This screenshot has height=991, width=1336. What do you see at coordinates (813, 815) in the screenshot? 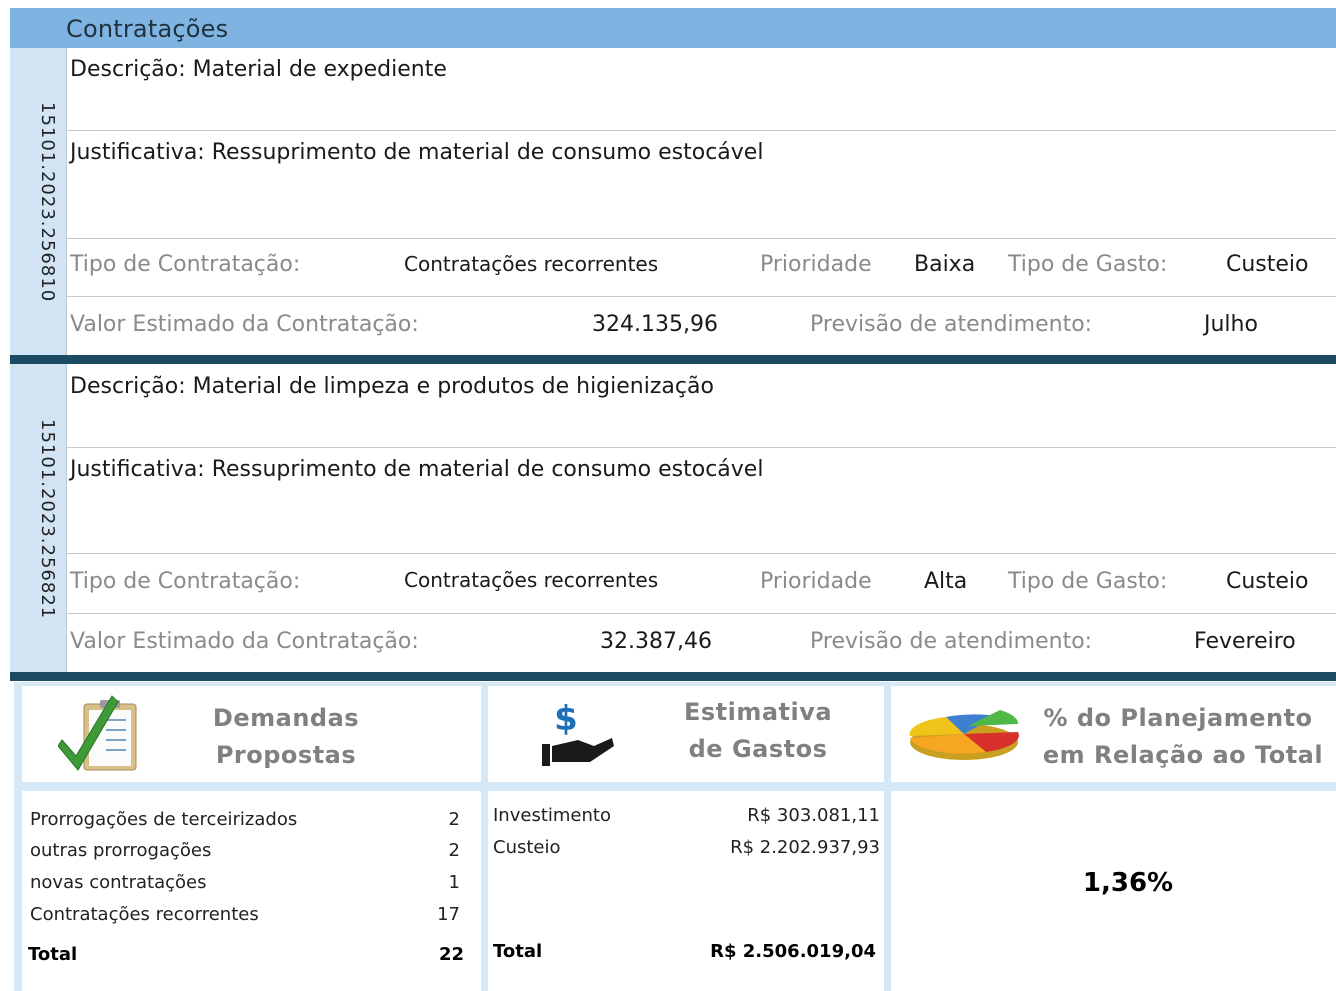
I see `list-item-value: R$ 303.081,11` at bounding box center [813, 815].